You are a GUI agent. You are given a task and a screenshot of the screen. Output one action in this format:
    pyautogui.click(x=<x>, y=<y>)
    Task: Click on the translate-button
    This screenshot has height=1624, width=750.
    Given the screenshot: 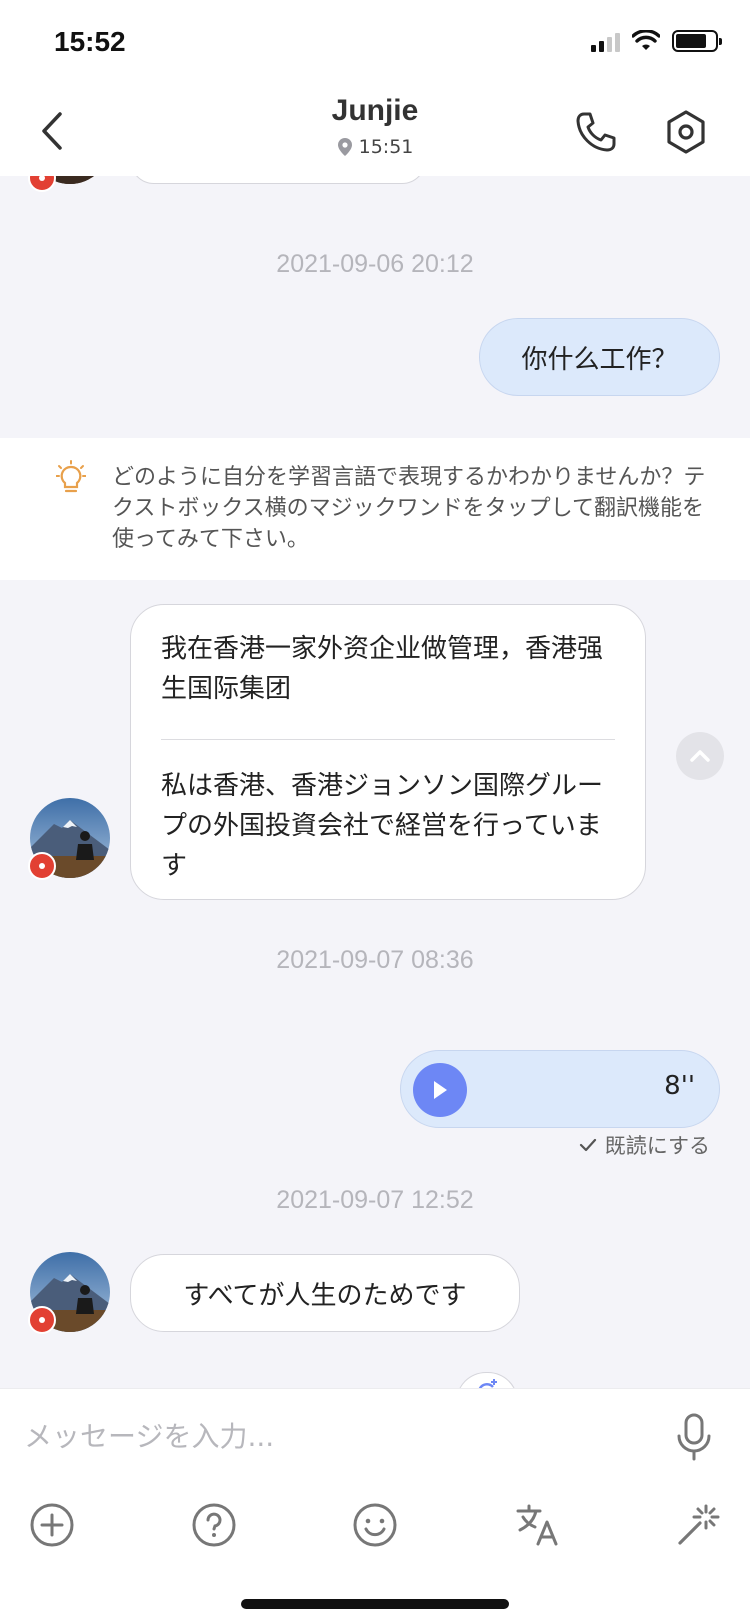 What is the action you would take?
    pyautogui.click(x=538, y=1525)
    